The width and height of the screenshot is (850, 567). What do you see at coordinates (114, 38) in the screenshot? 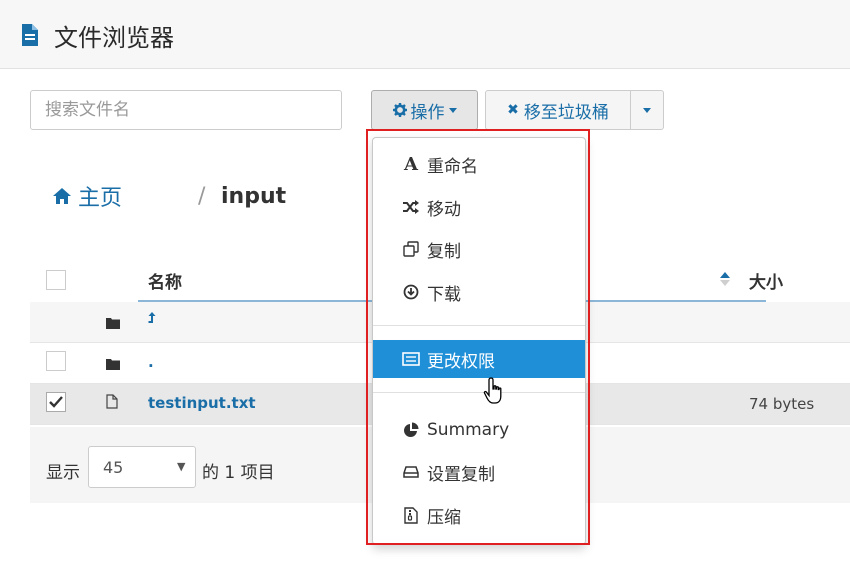
I see `page-title: 文件浏览器` at bounding box center [114, 38].